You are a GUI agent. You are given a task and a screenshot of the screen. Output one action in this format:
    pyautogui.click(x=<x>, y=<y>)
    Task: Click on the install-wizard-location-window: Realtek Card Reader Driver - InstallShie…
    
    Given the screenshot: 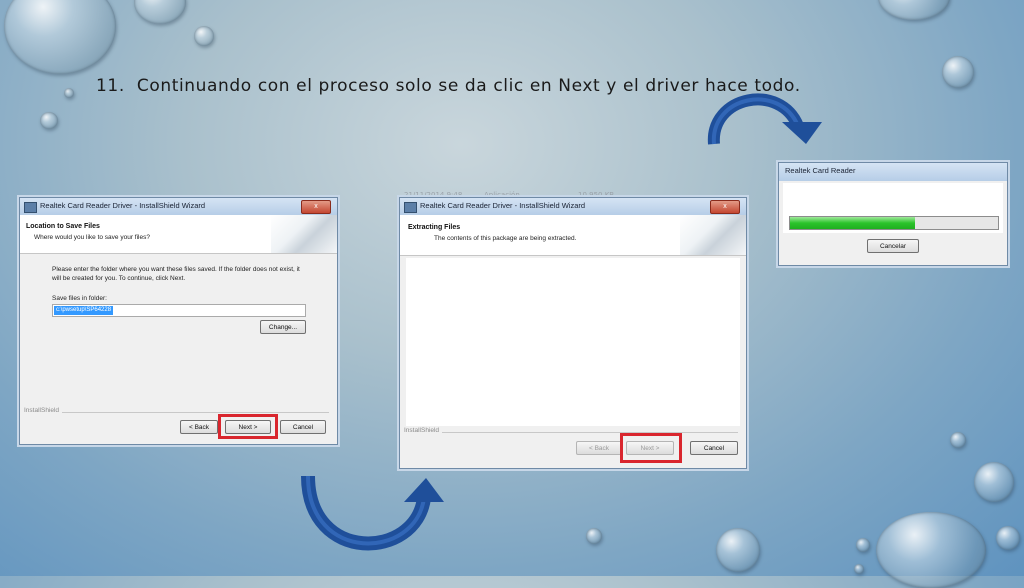 What is the action you would take?
    pyautogui.click(x=178, y=321)
    